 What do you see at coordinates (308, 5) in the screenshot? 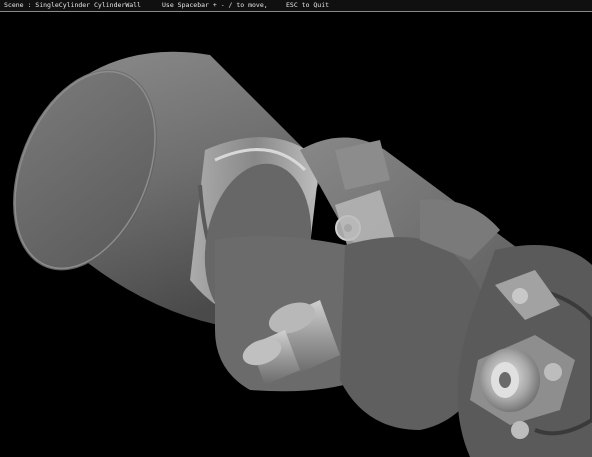
I see `quit-hint: ESC to Quit` at bounding box center [308, 5].